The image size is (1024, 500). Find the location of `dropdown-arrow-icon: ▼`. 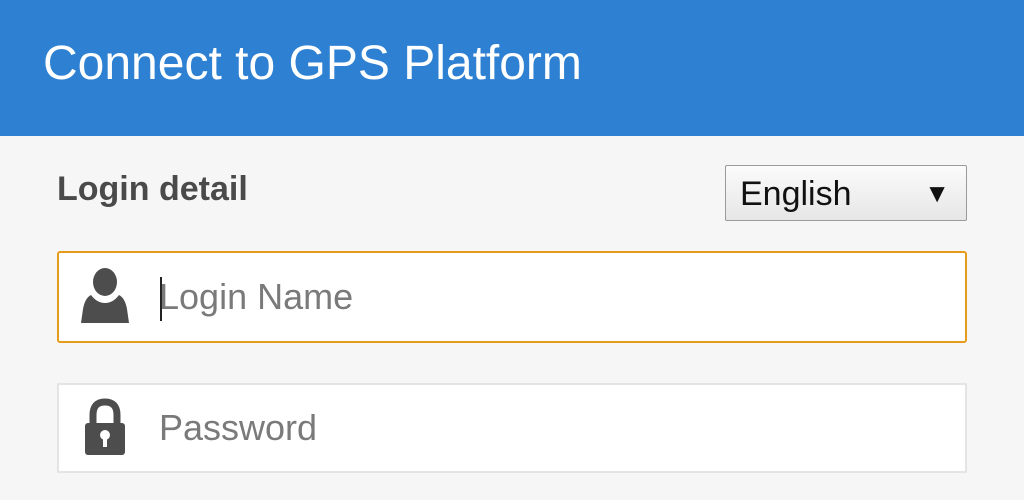

dropdown-arrow-icon: ▼ is located at coordinates (937, 193).